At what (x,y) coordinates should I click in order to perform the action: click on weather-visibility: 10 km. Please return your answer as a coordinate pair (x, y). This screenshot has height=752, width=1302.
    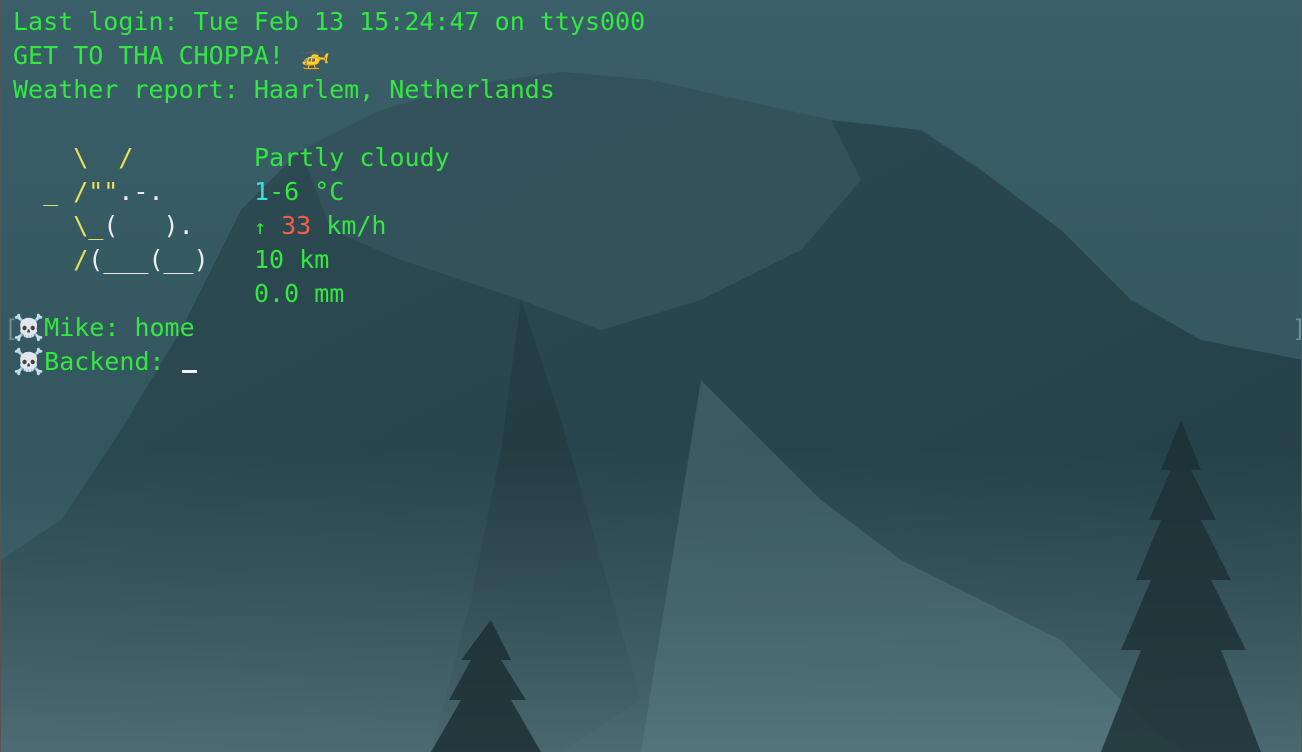
    Looking at the image, I should click on (292, 259).